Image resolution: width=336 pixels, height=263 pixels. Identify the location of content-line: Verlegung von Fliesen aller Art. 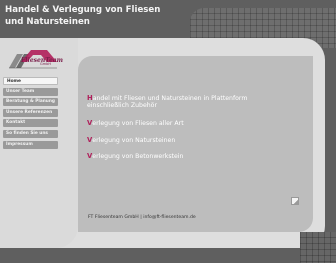
(135, 123).